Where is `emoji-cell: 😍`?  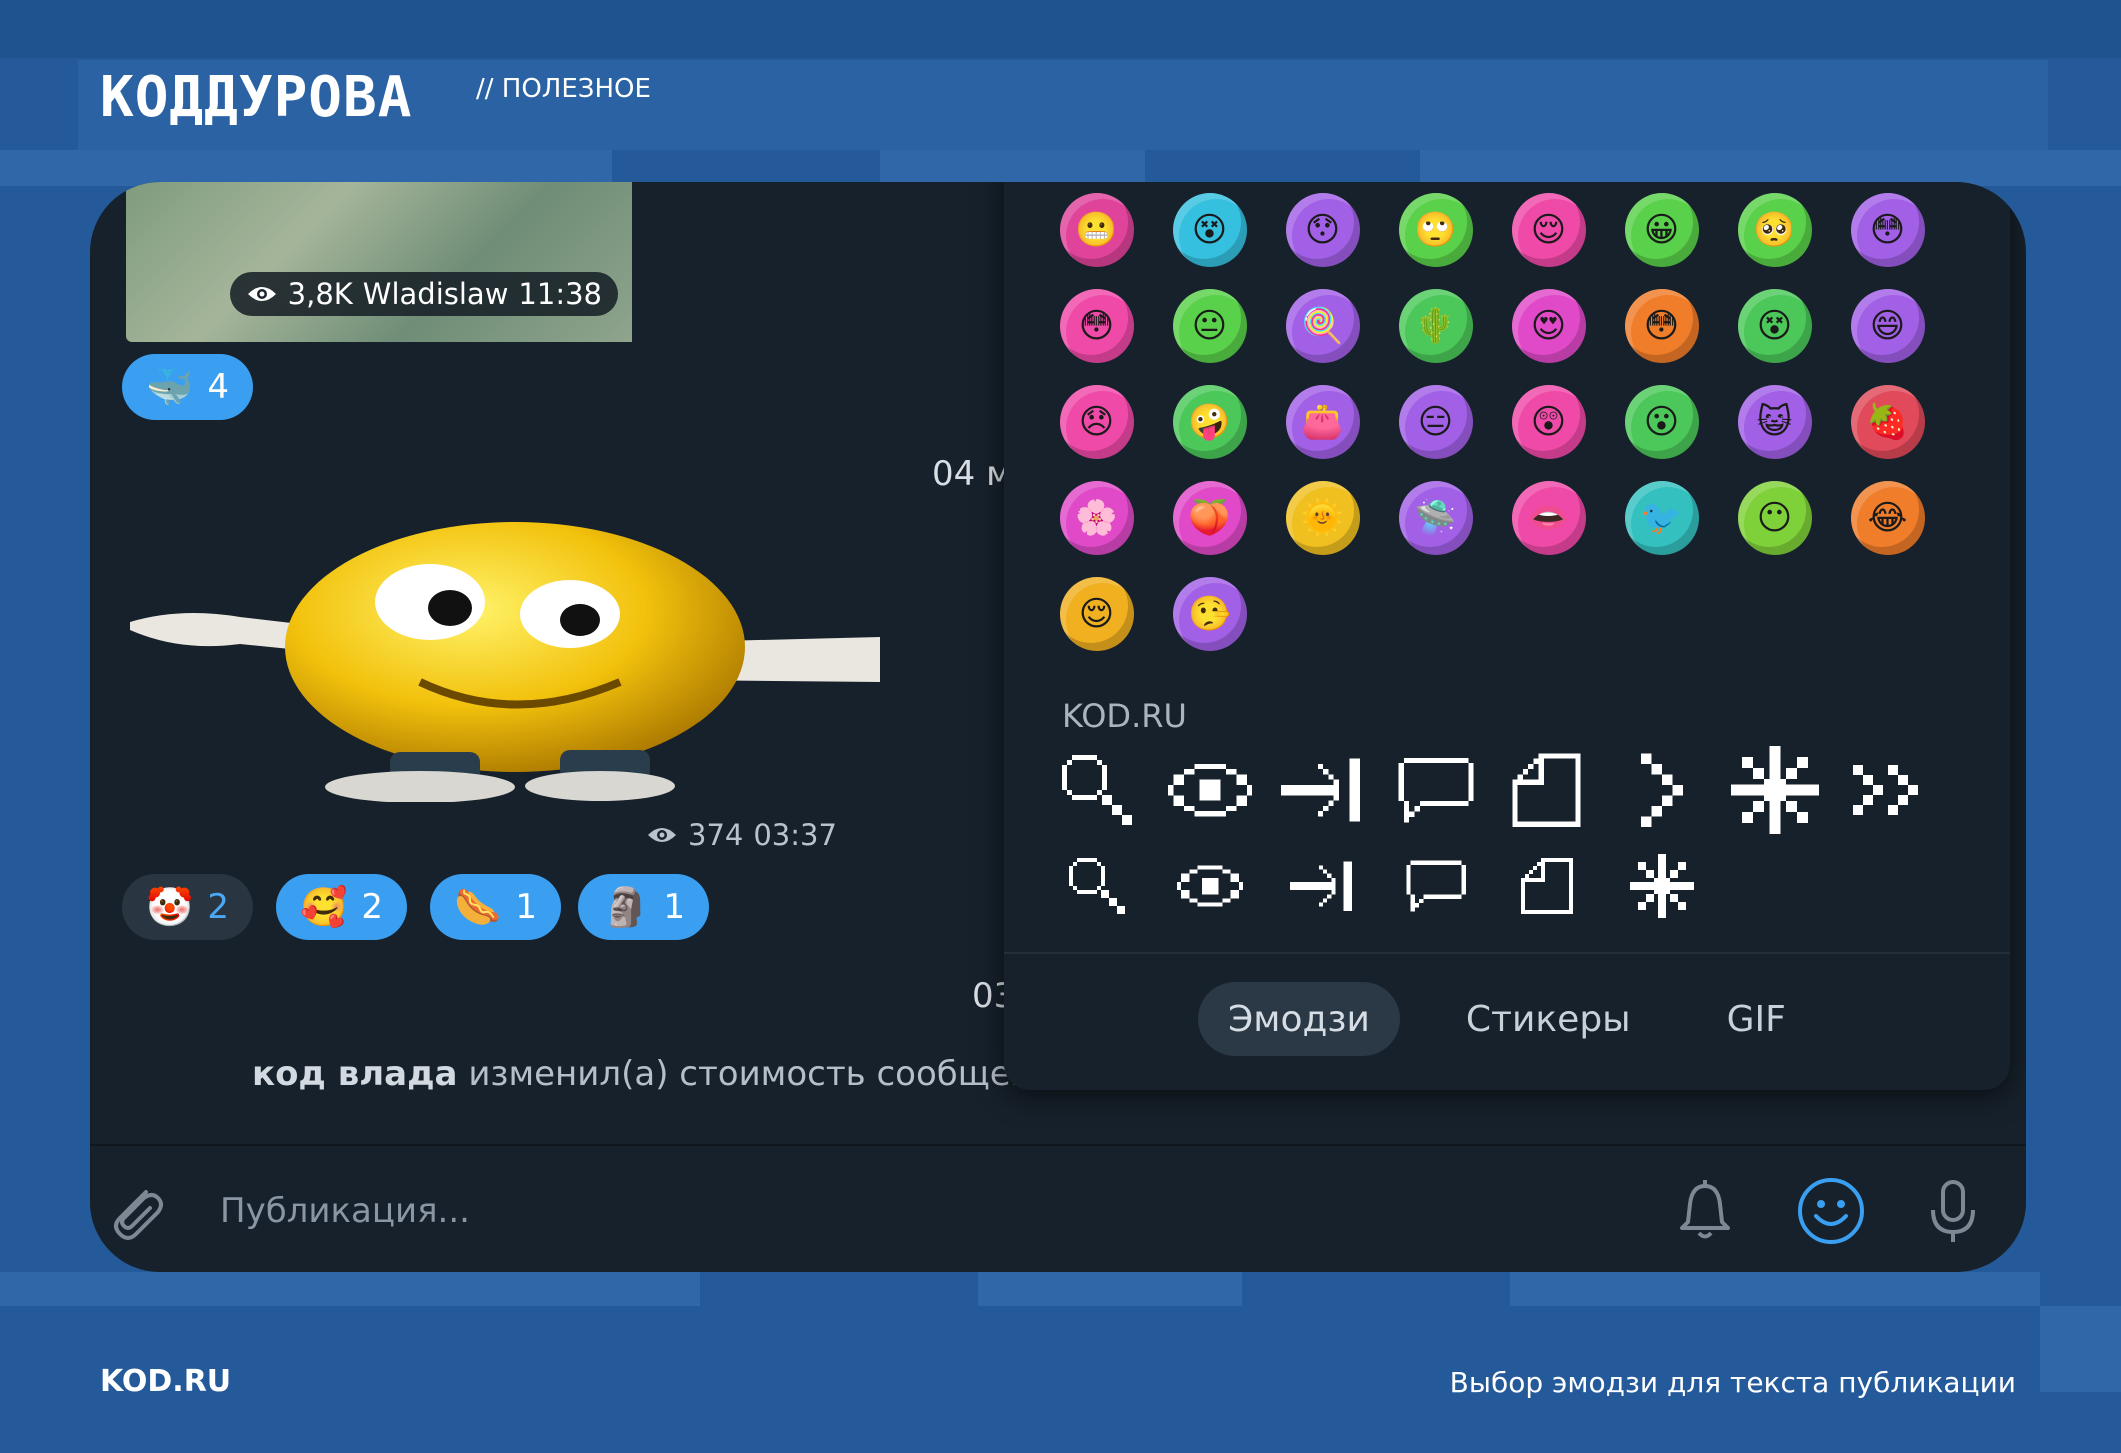
emoji-cell: 😍 is located at coordinates (1548, 326).